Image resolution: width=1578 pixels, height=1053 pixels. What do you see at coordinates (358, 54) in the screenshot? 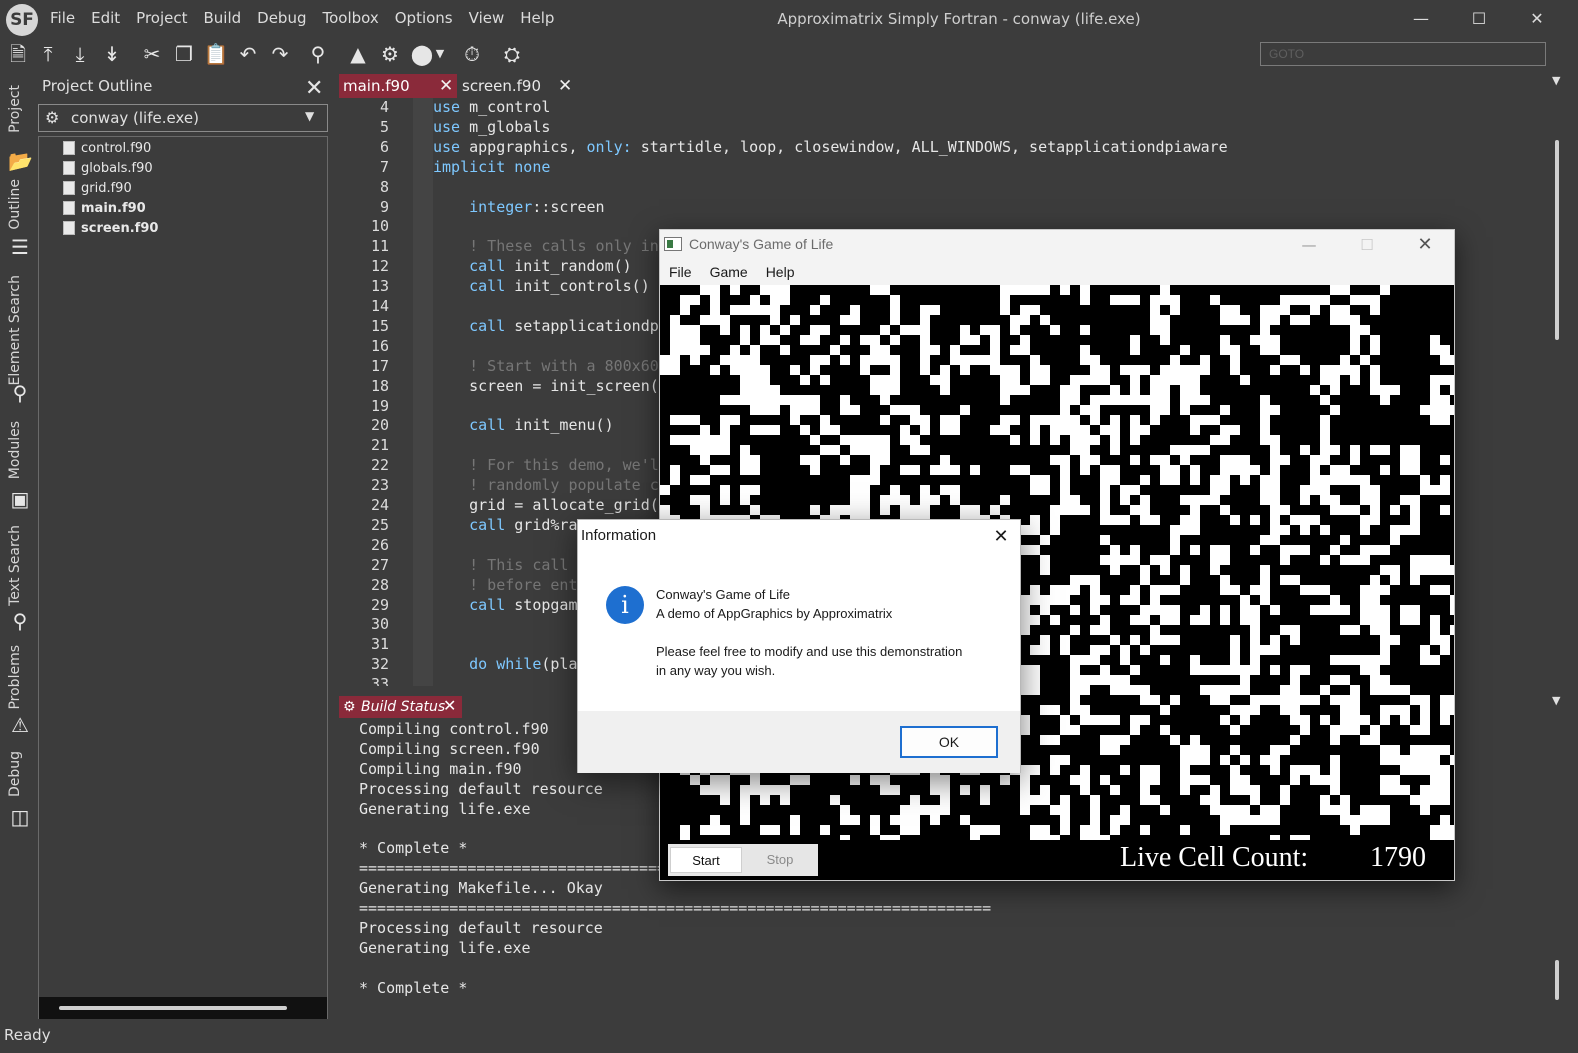
I see `clean-icon: ▲` at bounding box center [358, 54].